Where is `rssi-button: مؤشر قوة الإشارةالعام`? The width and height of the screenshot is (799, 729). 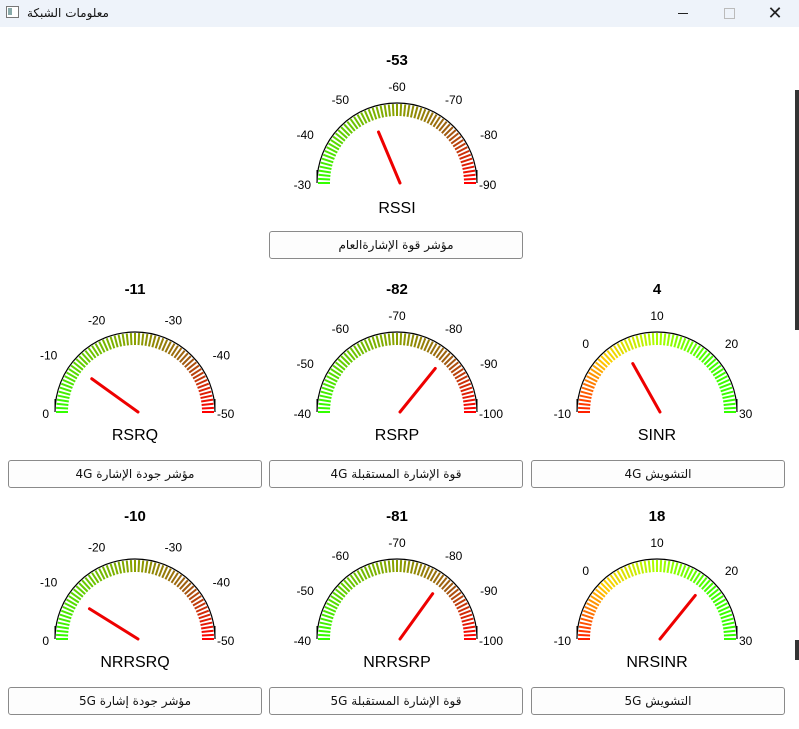
rssi-button: مؤشر قوة الإشارةالعام is located at coordinates (396, 245).